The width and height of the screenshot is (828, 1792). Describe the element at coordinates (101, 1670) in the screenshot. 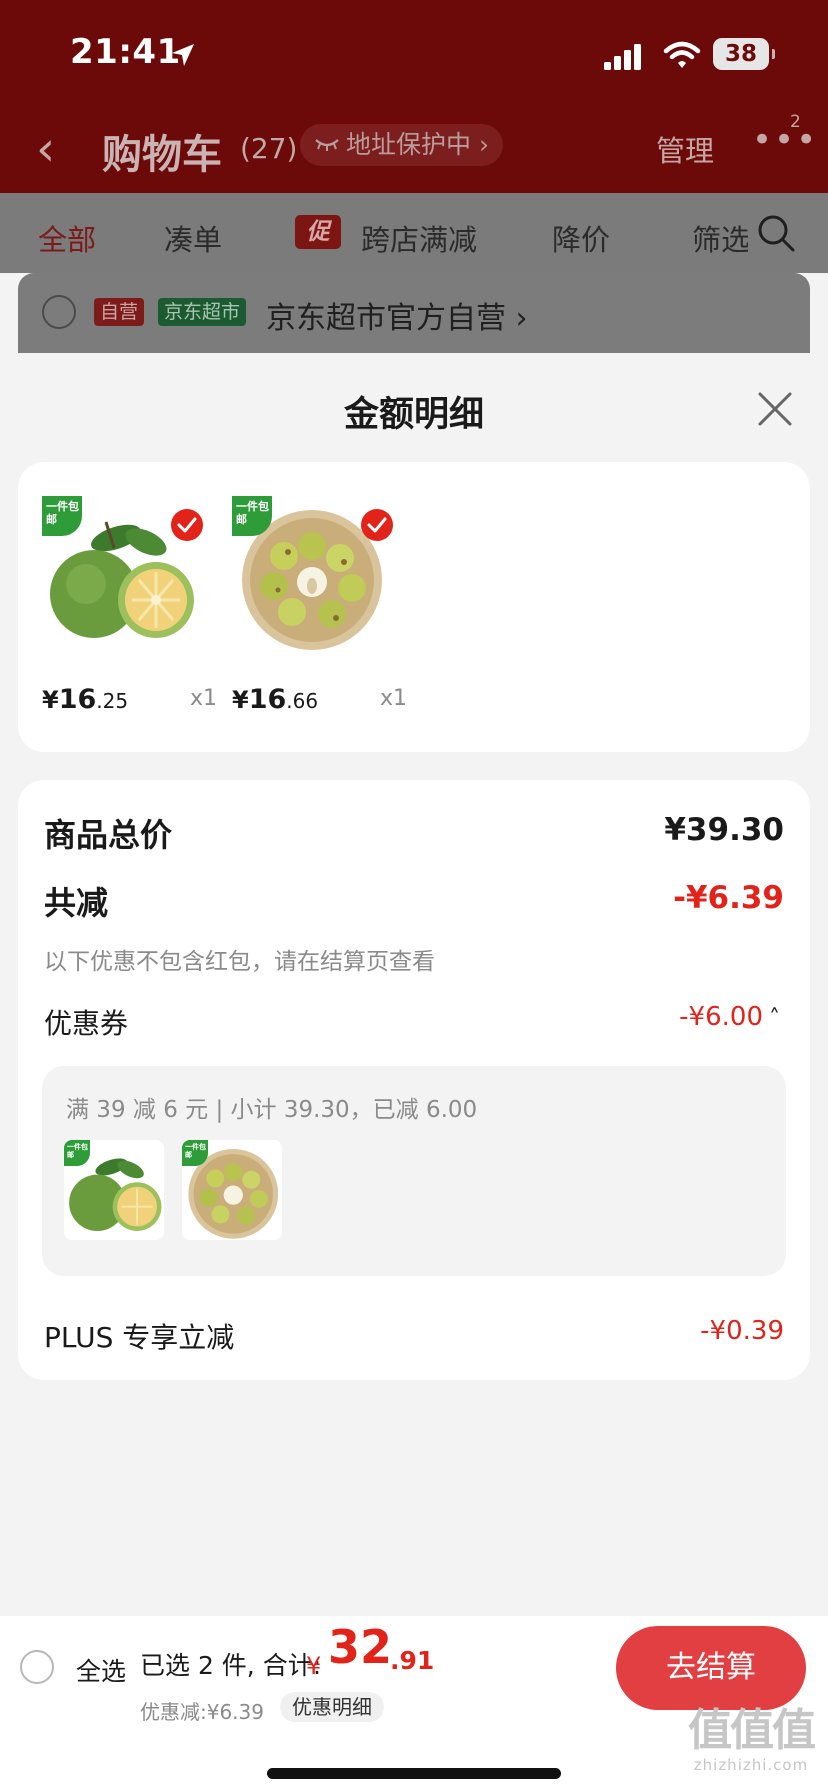

I see `select-all-label: 全选` at that location.